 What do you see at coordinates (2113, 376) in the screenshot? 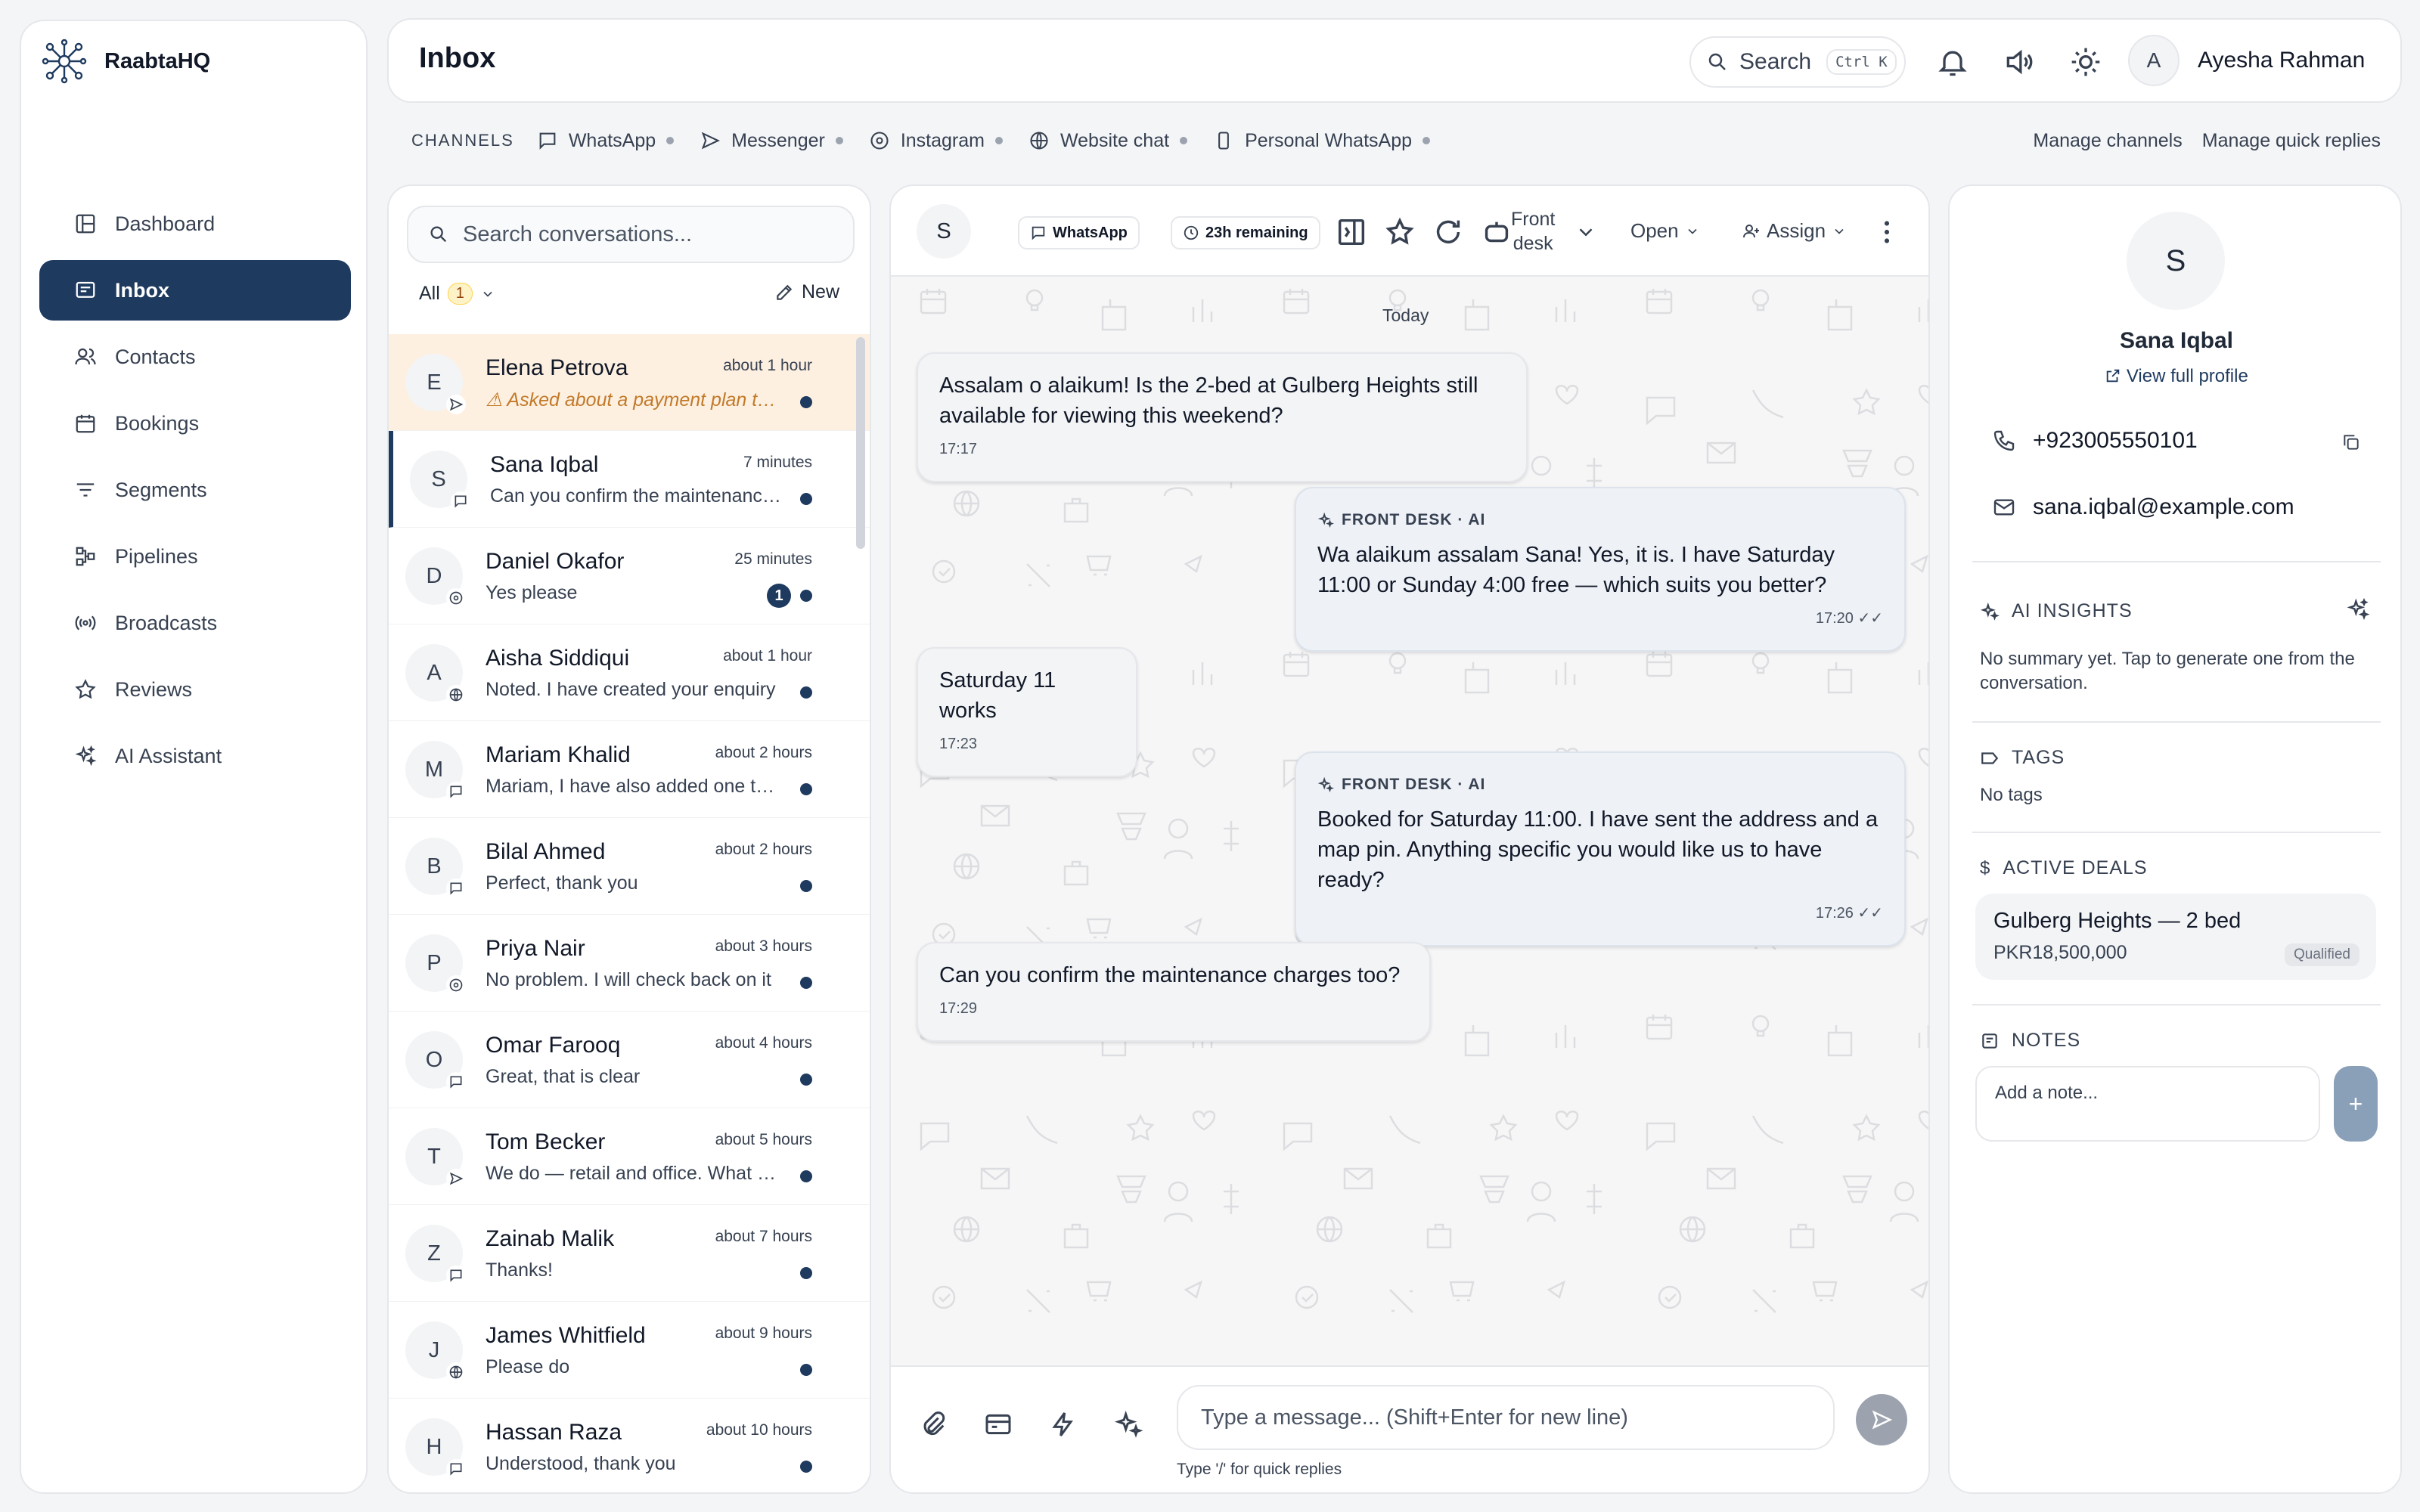
I see `external-link-icon` at bounding box center [2113, 376].